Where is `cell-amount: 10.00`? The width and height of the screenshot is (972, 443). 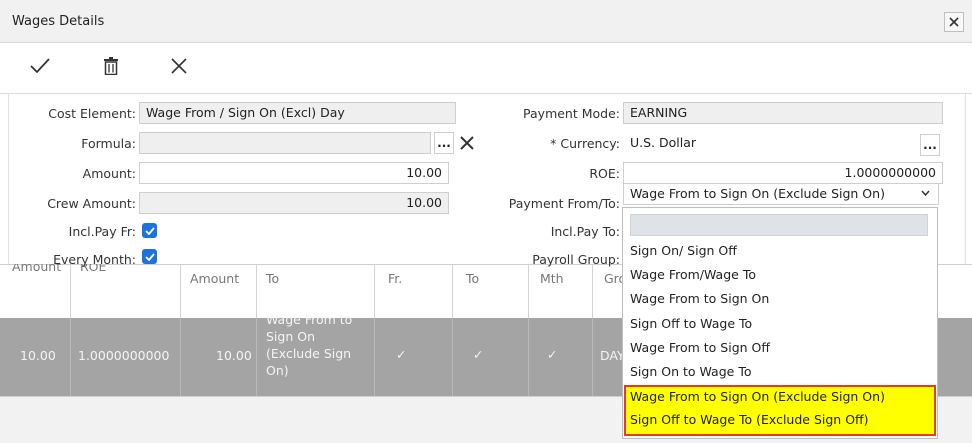 cell-amount: 10.00 is located at coordinates (38, 355).